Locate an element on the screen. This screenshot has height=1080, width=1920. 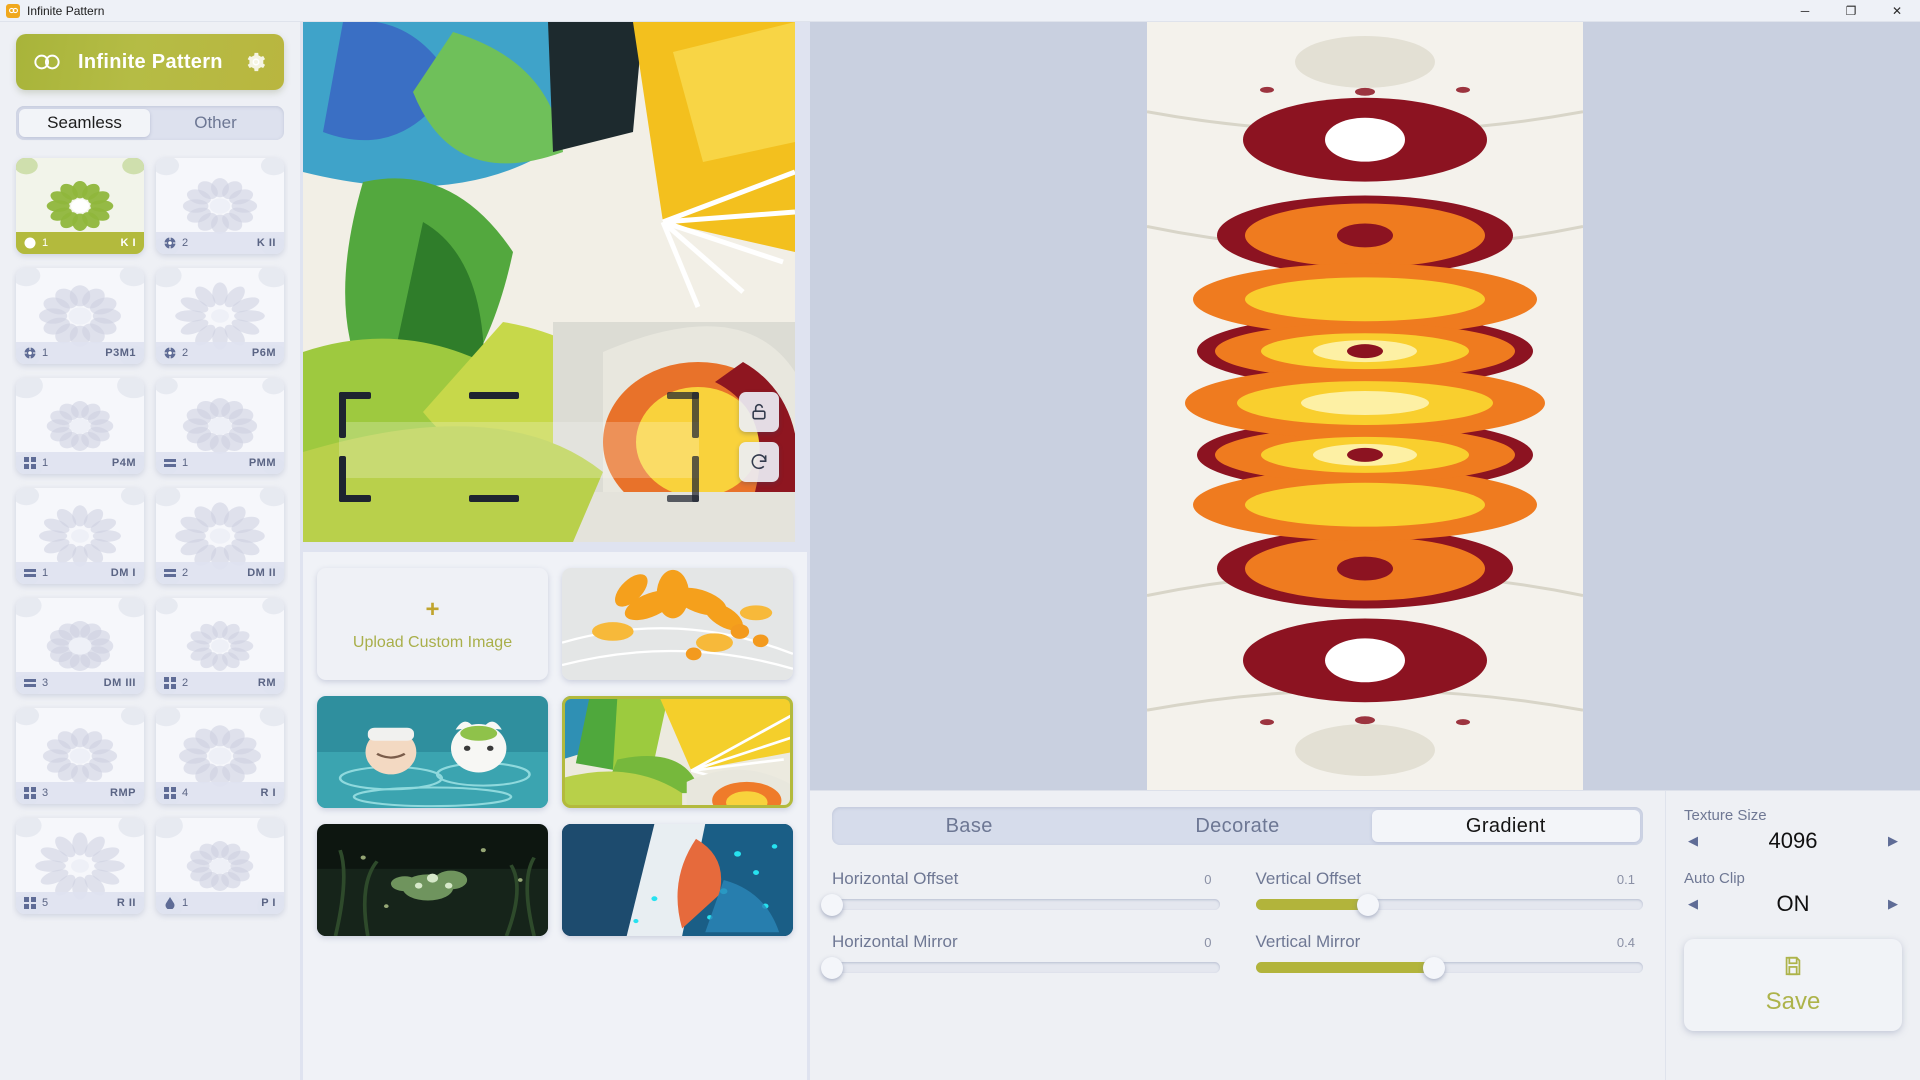
slider-horizontal-mirror: Horizontal Mirror 0 is located at coordinates (1020, 955).